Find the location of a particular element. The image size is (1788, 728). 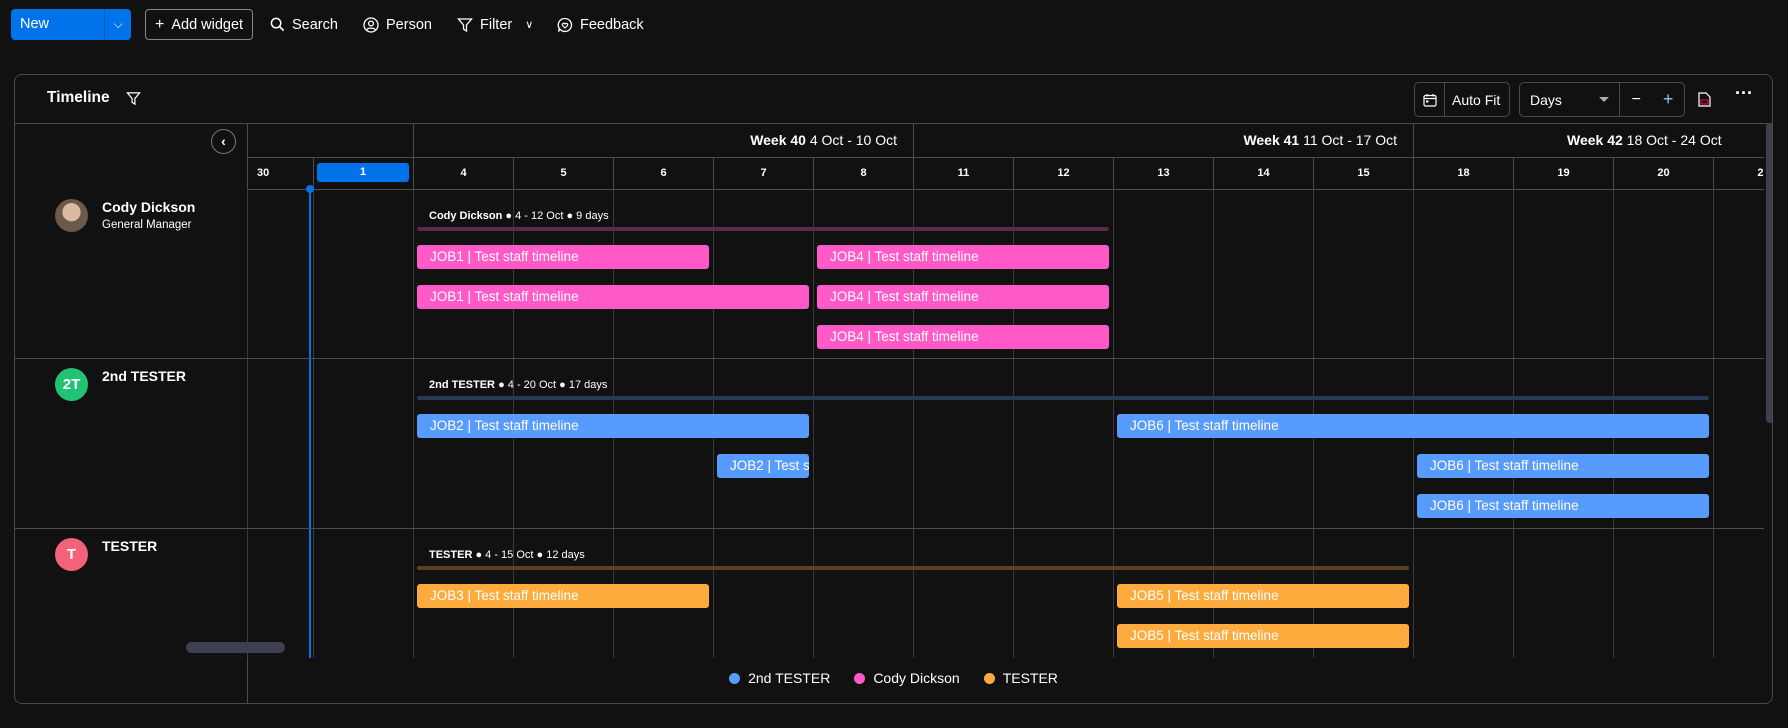

day-column-header: 21 is located at coordinates (1738, 173).